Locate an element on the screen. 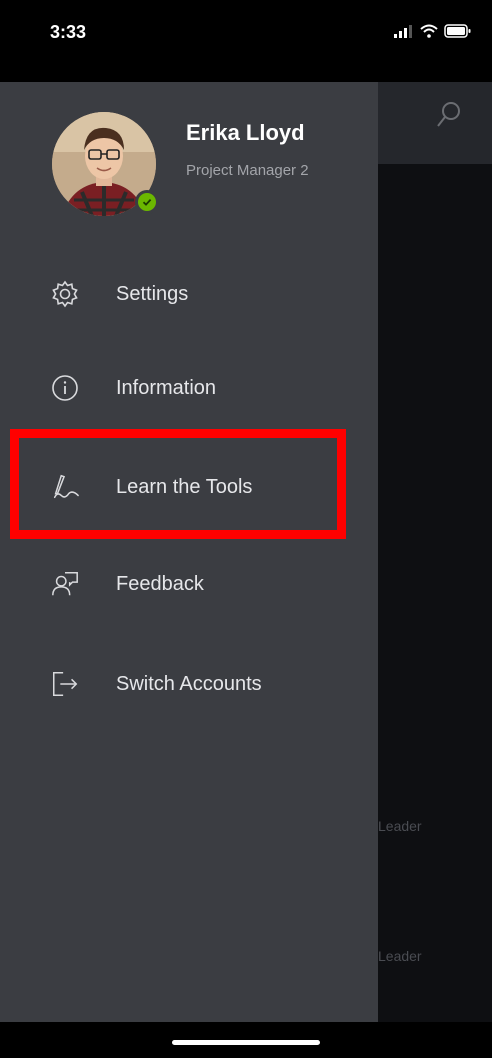 Image resolution: width=492 pixels, height=1058 pixels. search-icon is located at coordinates (449, 117).